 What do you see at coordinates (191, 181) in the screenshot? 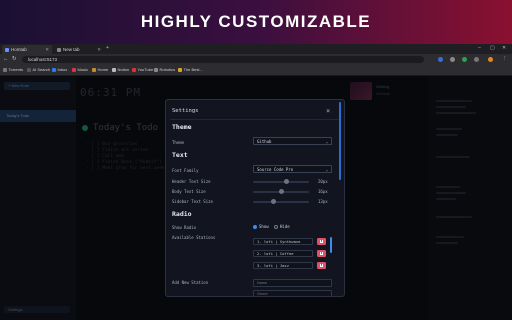
I see `header-size-label: Header Text Size` at bounding box center [191, 181].